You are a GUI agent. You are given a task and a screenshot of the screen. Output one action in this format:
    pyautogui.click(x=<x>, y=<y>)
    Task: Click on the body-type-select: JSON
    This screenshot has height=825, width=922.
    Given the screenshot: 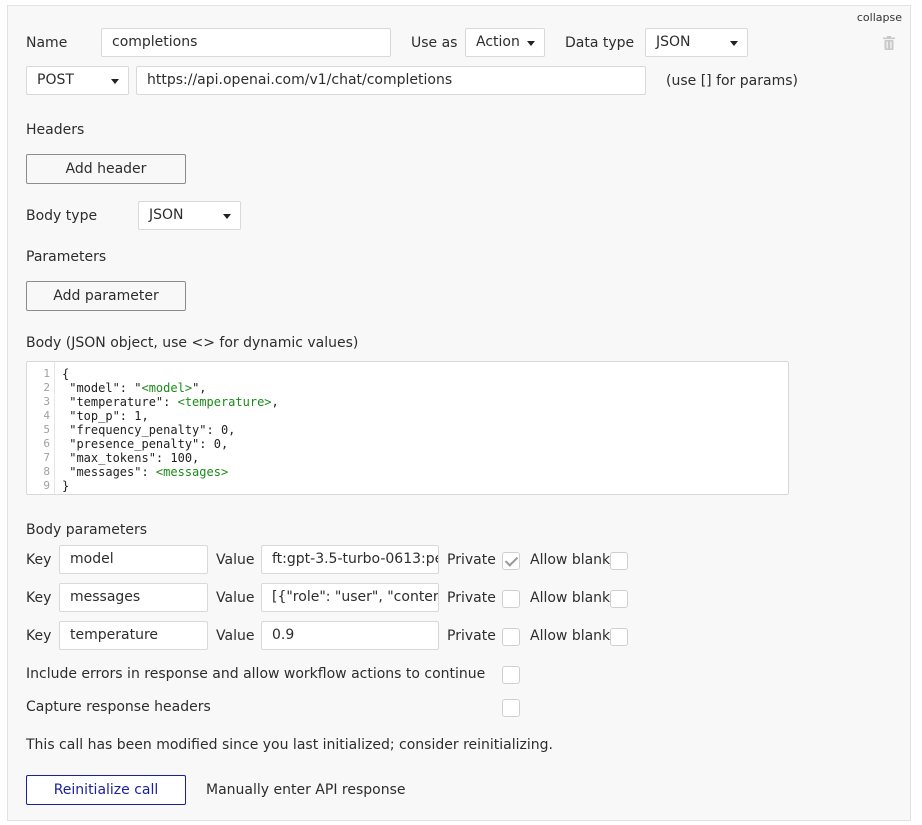 What is the action you would take?
    pyautogui.click(x=189, y=215)
    